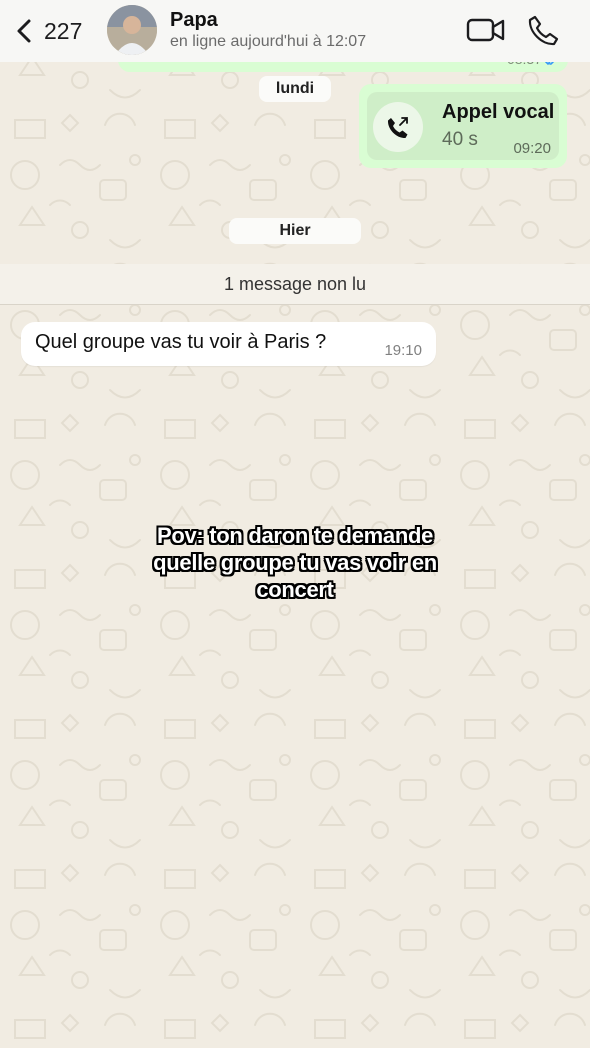 The width and height of the screenshot is (590, 1048). Describe the element at coordinates (24, 31) in the screenshot. I see `chevron-left-icon` at that location.